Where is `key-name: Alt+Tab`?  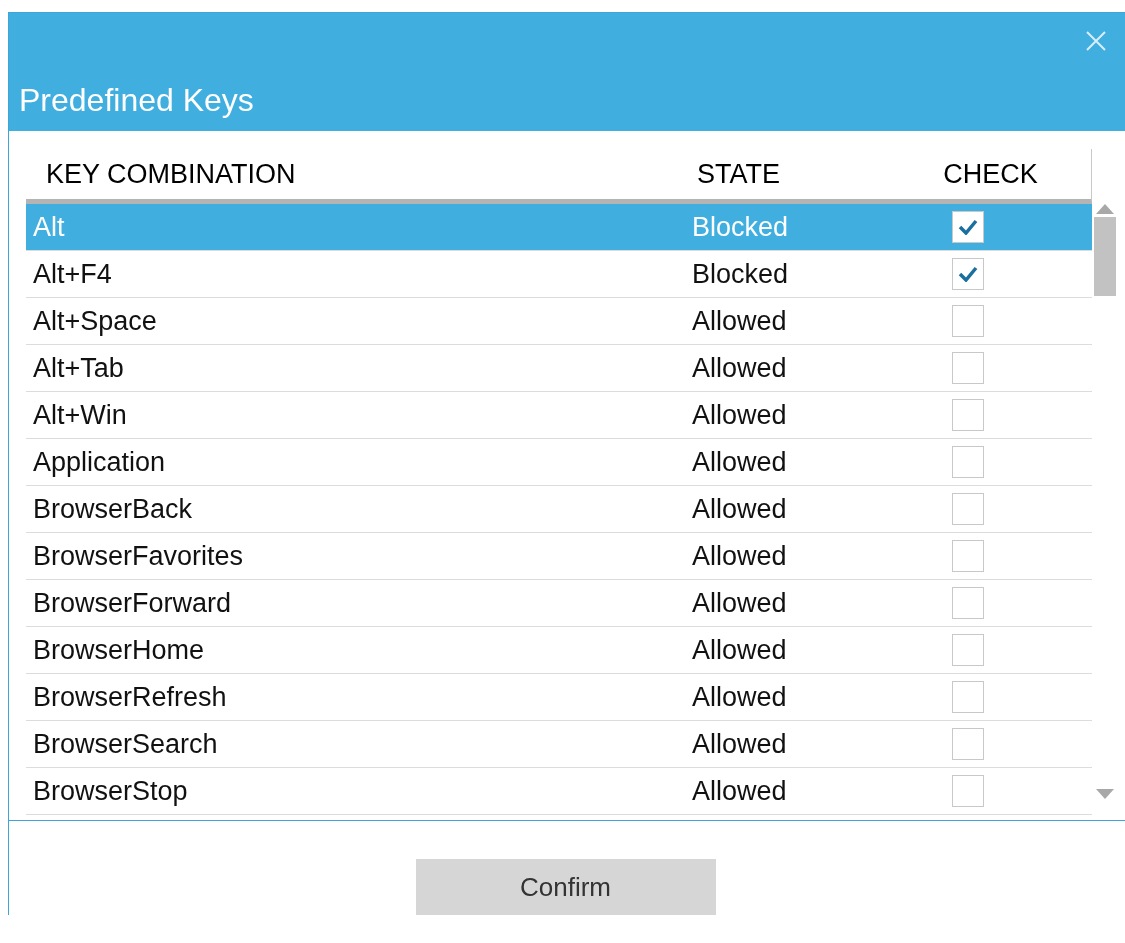
key-name: Alt+Tab is located at coordinates (78, 368).